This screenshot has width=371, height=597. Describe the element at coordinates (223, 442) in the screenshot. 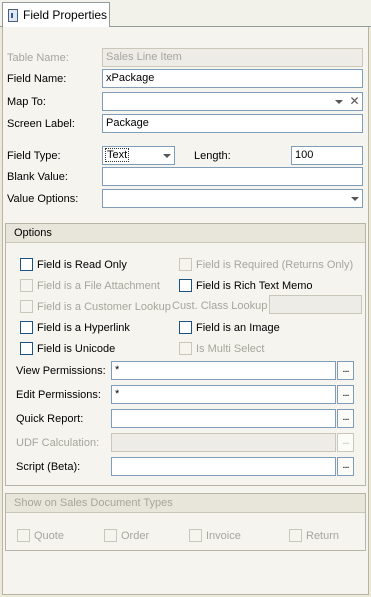

I see `udf-calculation-field` at that location.